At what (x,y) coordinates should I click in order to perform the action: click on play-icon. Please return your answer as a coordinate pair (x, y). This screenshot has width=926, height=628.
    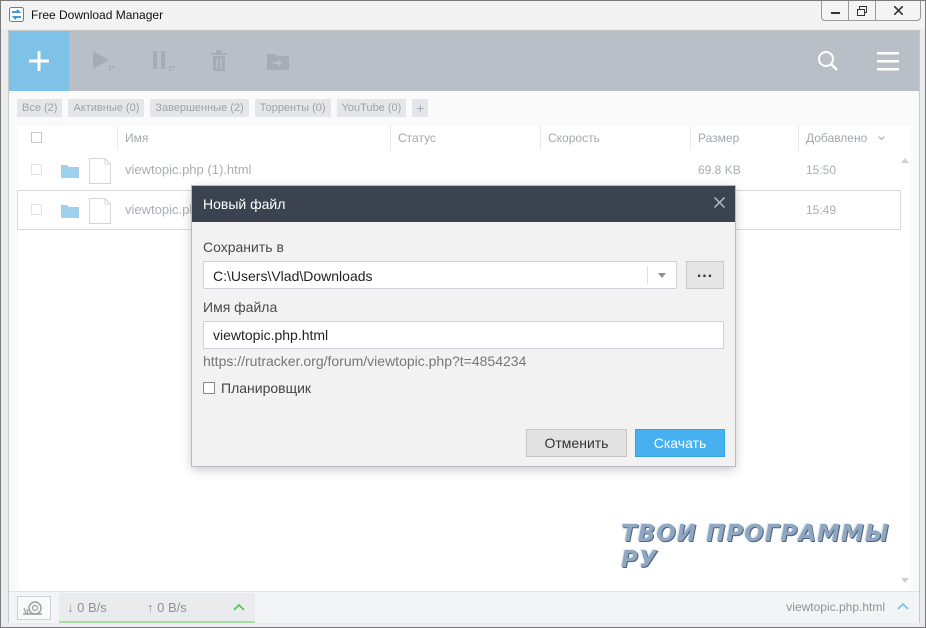
    Looking at the image, I should click on (103, 61).